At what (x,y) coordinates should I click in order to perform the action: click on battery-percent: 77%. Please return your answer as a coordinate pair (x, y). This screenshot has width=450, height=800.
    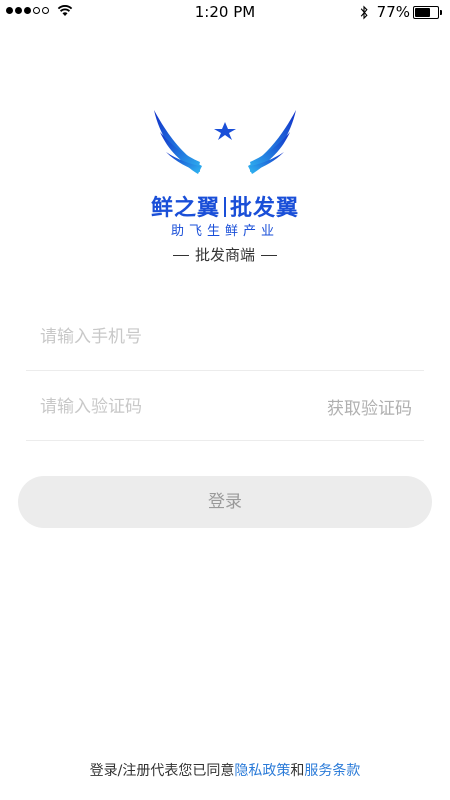
    Looking at the image, I should click on (393, 12).